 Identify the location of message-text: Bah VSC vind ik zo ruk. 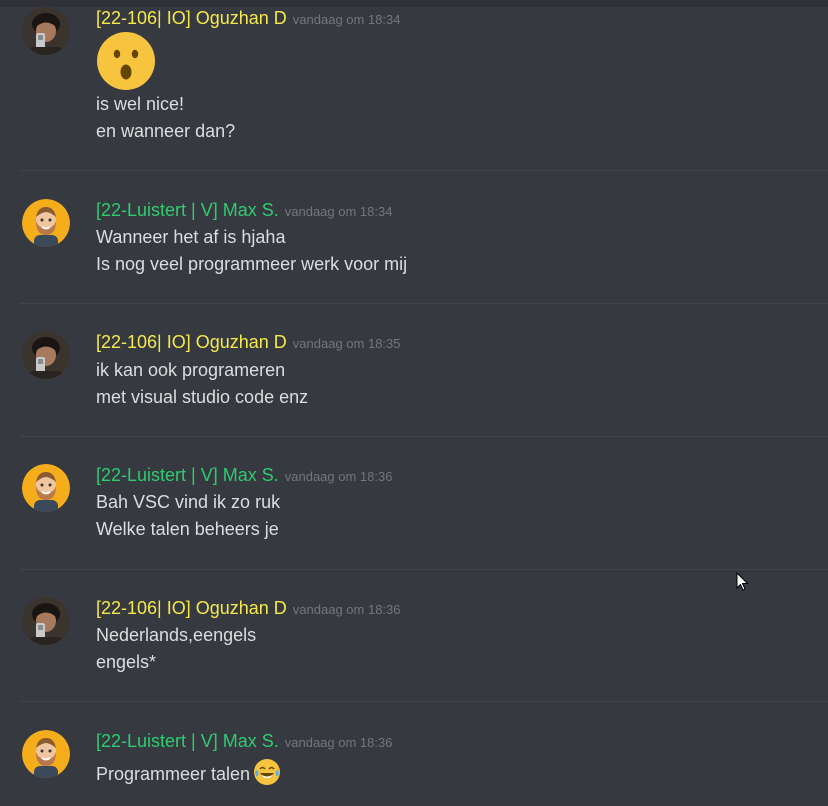
(188, 502).